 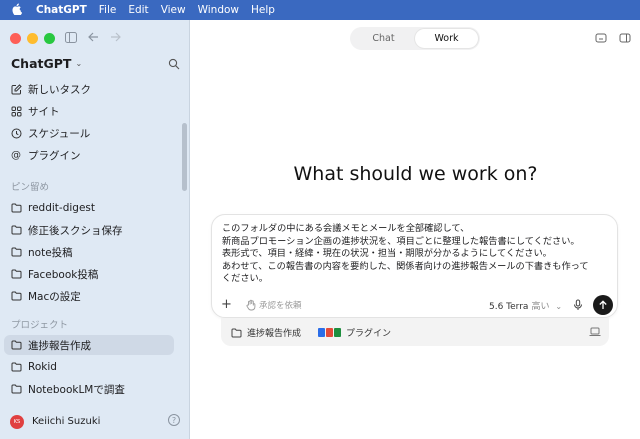 What do you see at coordinates (578, 305) in the screenshot?
I see `microphone-icon` at bounding box center [578, 305].